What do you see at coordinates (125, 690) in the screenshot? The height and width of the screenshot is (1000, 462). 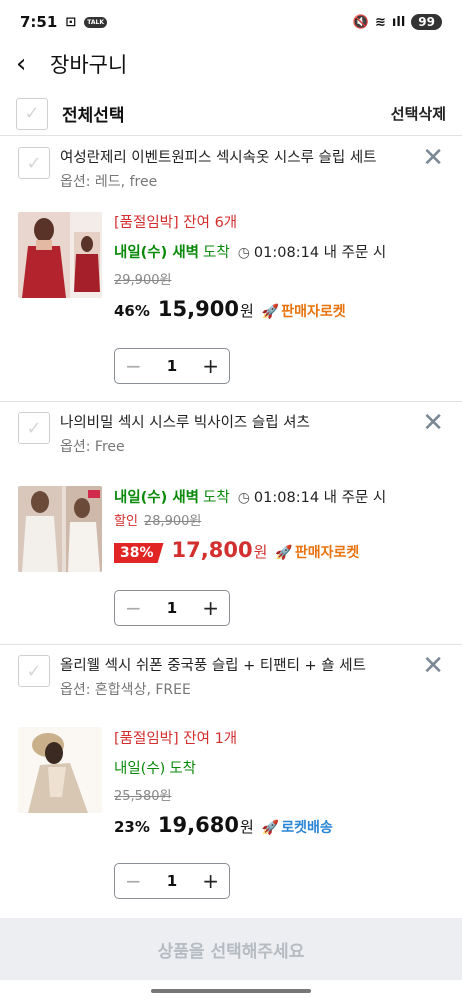 I see `item-option: 옵션: 혼합색상, FREE` at bounding box center [125, 690].